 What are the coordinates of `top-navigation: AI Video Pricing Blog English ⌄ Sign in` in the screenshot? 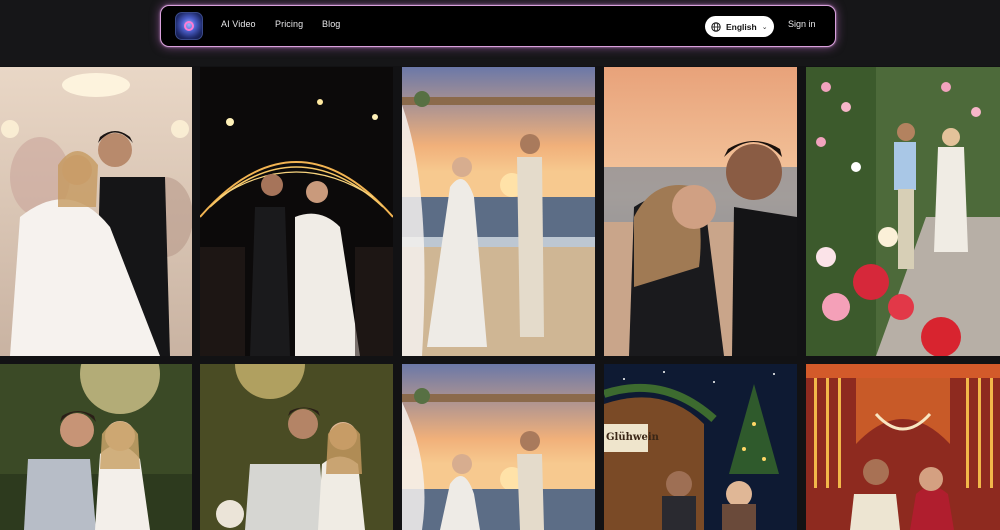 It's located at (498, 26).